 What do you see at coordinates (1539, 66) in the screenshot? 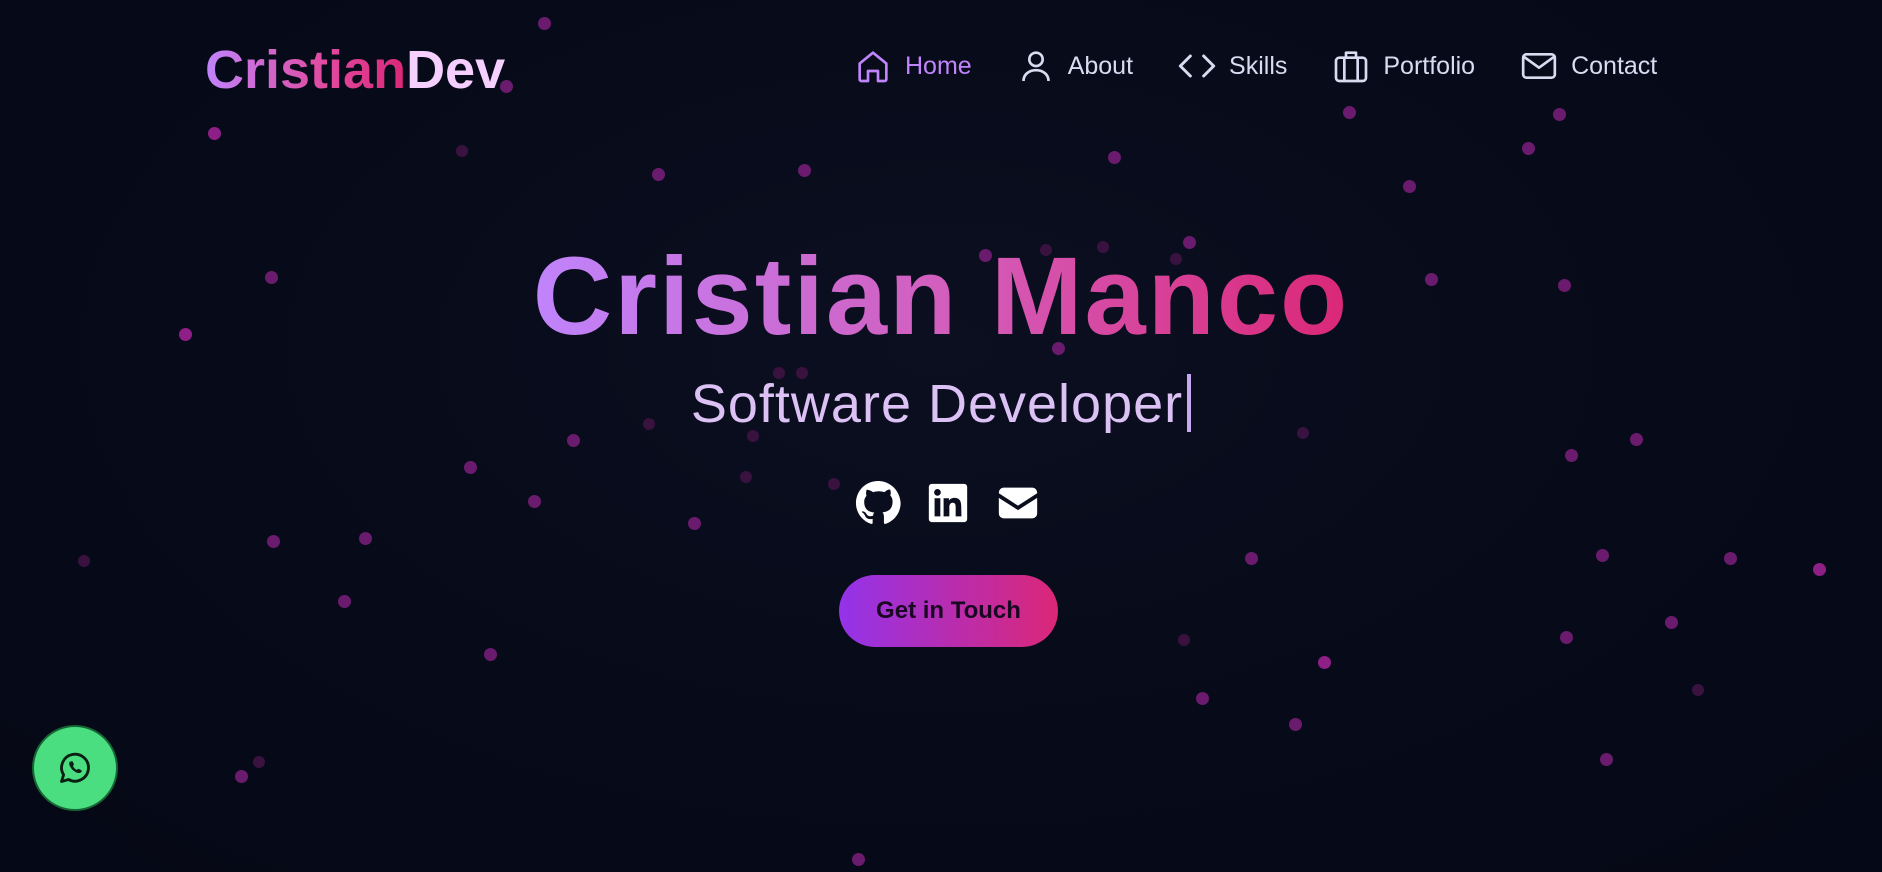
I see `mail-icon` at bounding box center [1539, 66].